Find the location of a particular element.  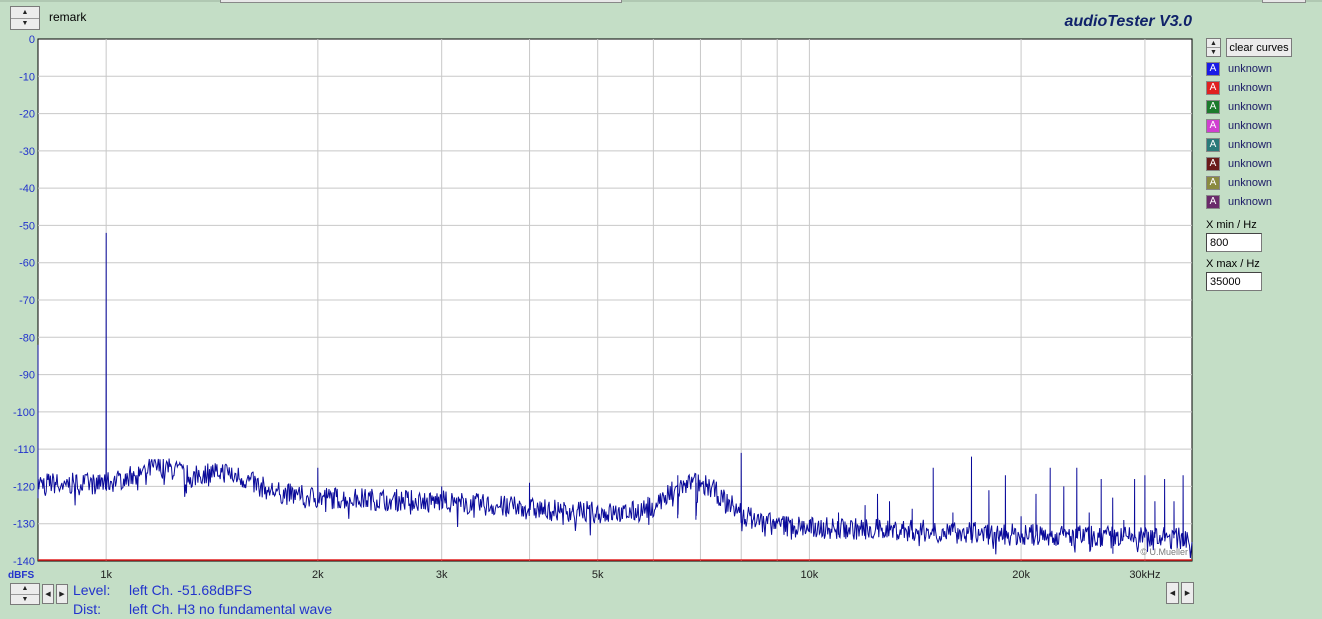

dist-value: left Ch. H3 no fundamental wave is located at coordinates (231, 609).